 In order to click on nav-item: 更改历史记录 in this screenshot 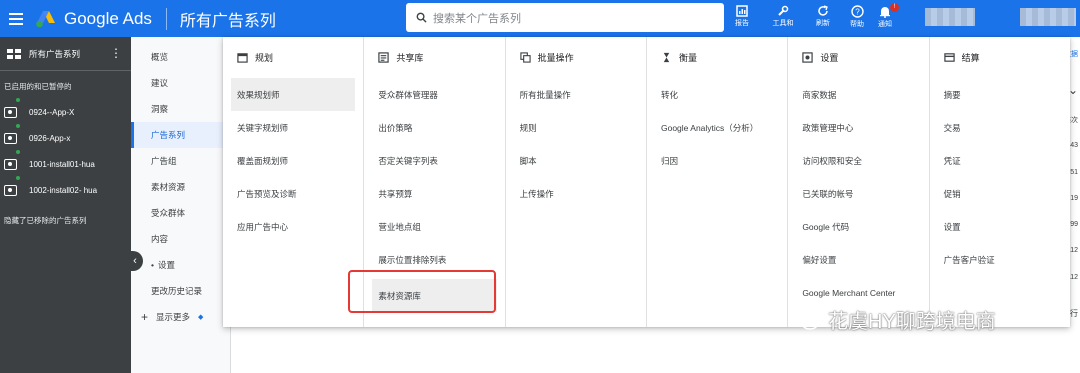, I will do `click(180, 291)`.